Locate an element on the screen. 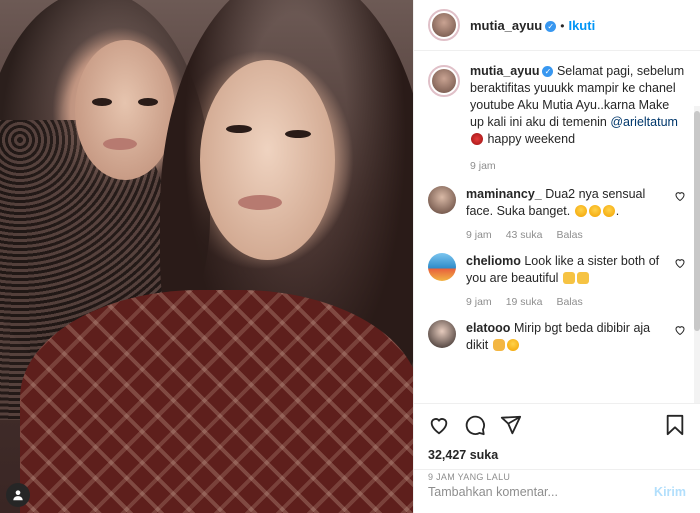 Image resolution: width=700 pixels, height=513 pixels. user-tag-icon is located at coordinates (18, 495).